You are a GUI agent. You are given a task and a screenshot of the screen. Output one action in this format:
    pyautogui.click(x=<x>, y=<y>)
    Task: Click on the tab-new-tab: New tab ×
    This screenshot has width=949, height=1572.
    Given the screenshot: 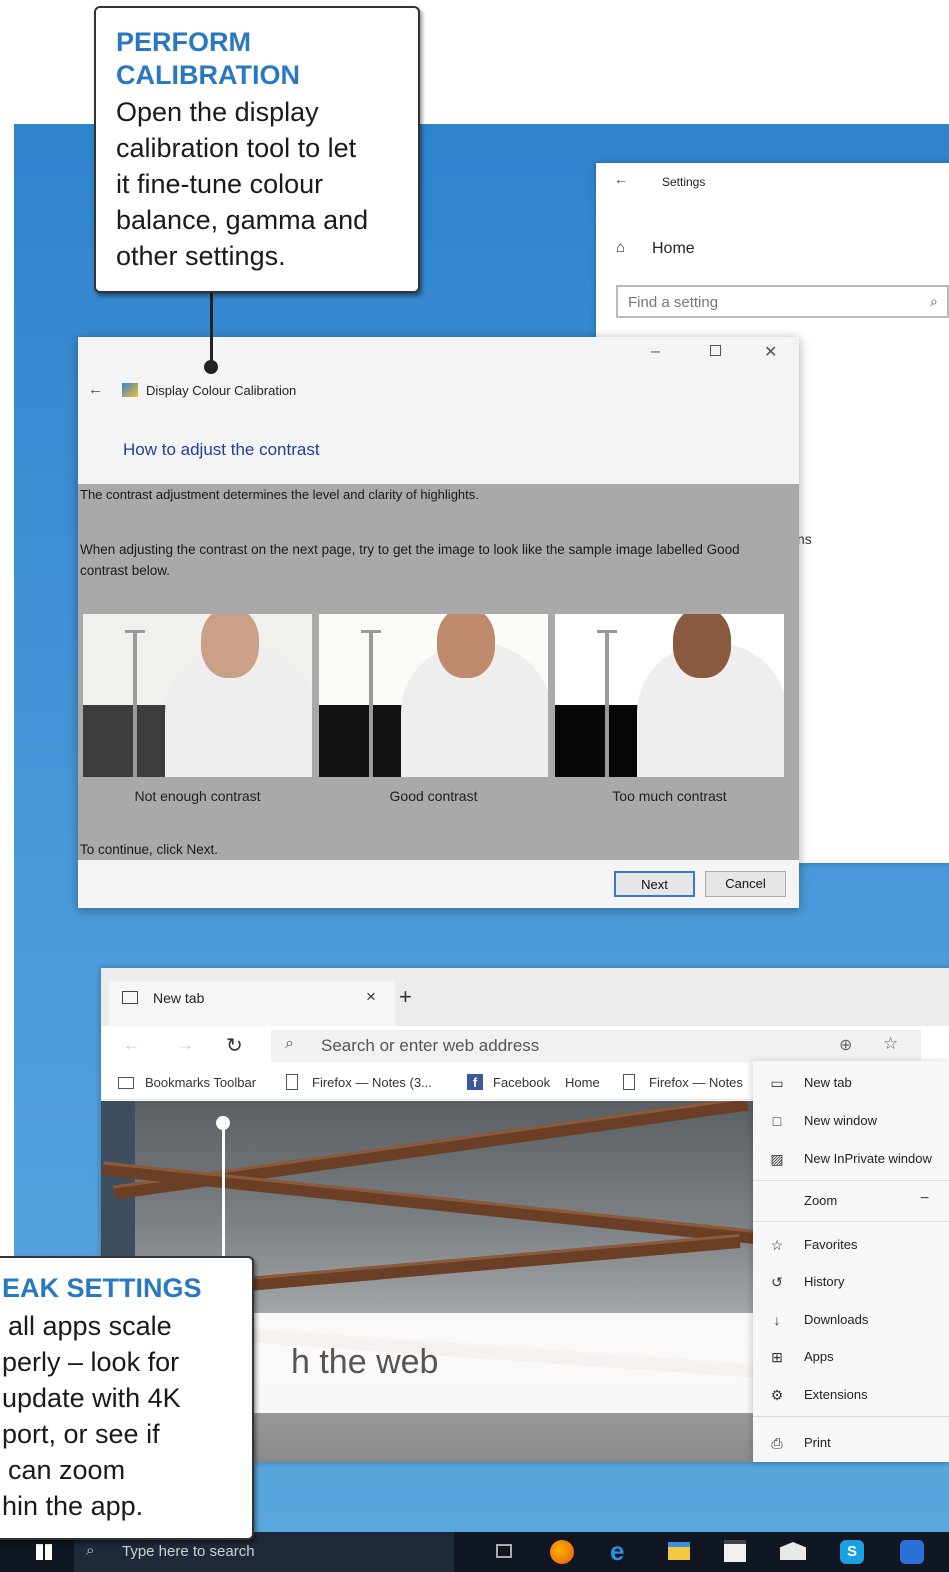 What is the action you would take?
    pyautogui.click(x=252, y=1003)
    